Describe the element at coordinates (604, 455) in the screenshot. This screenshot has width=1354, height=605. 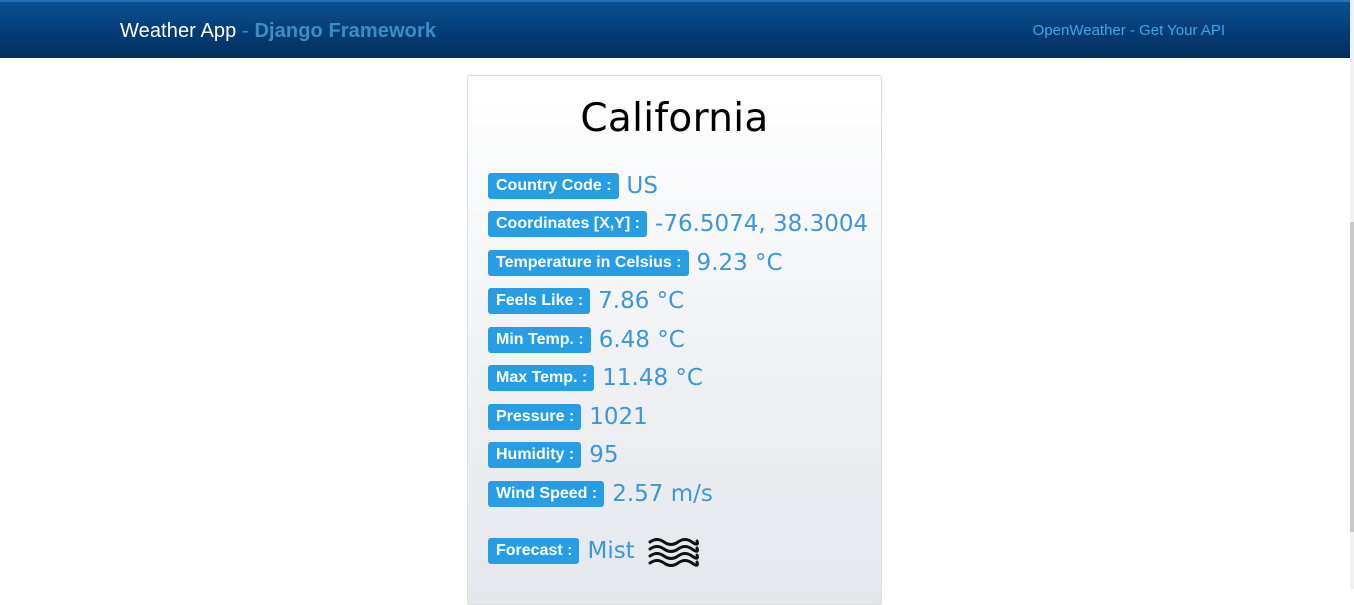
I see `humidity-value: 95` at that location.